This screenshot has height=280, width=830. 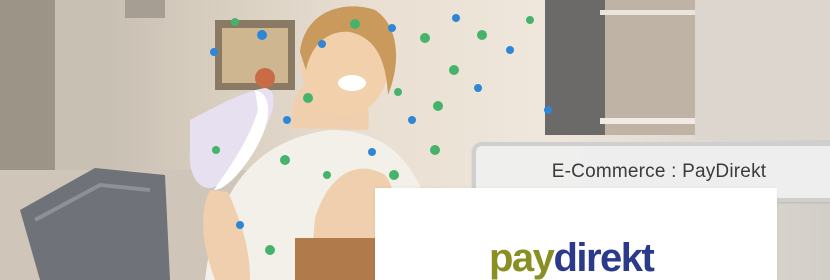 I want to click on lower-shelf, so click(x=647, y=121).